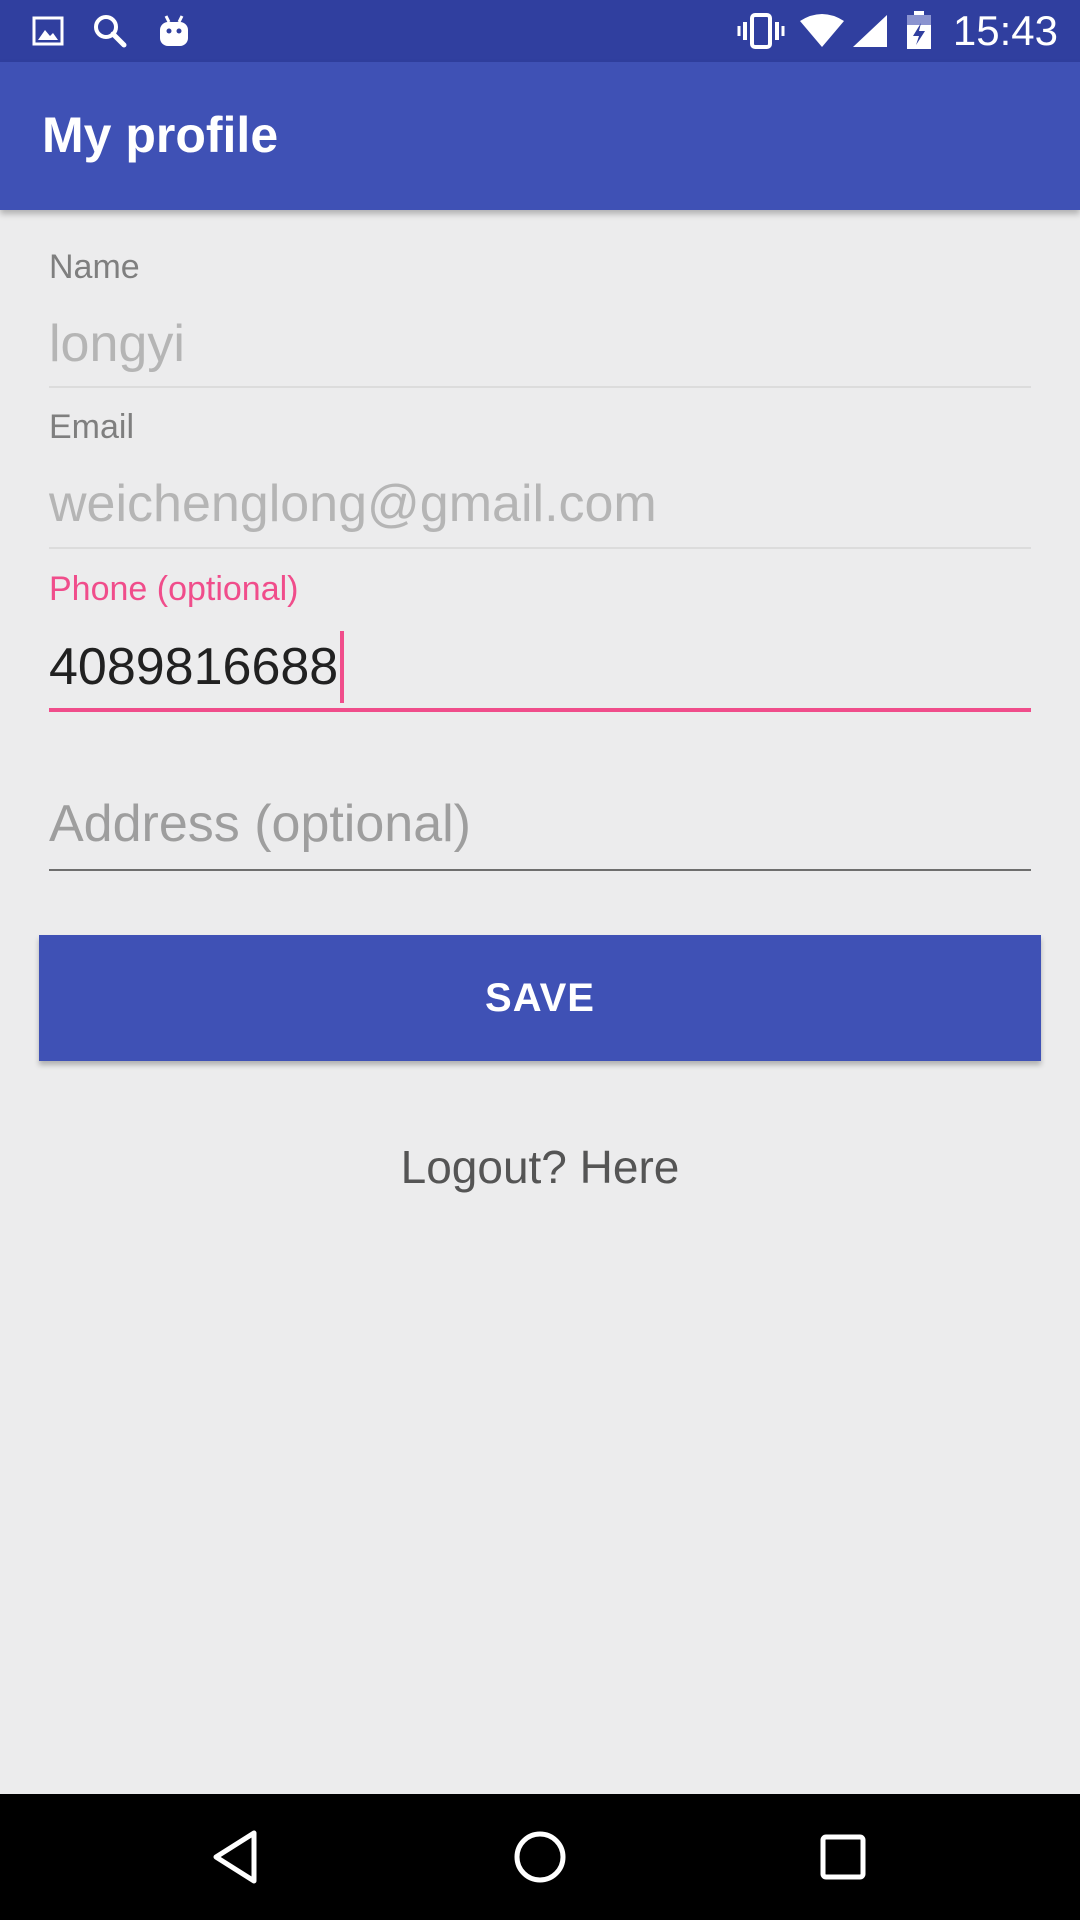  Describe the element at coordinates (540, 548) in the screenshot. I see `email-underline` at that location.